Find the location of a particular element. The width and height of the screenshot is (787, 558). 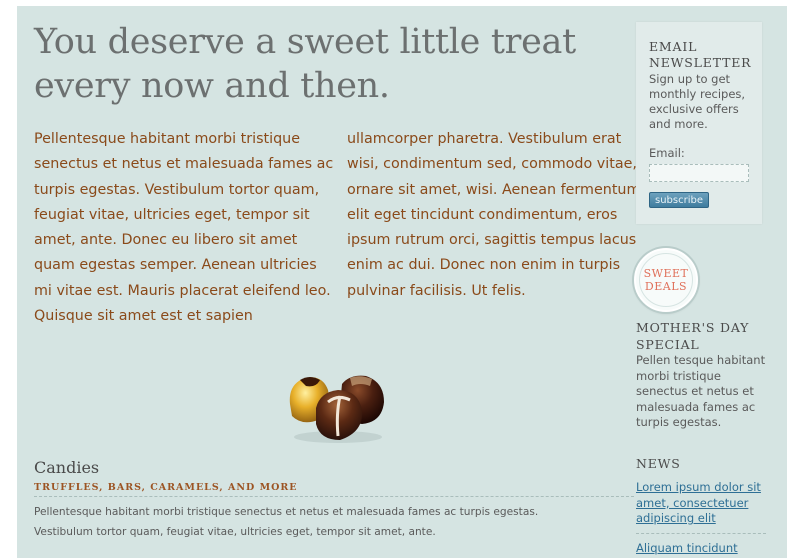

candies-title: Candies is located at coordinates (67, 467).